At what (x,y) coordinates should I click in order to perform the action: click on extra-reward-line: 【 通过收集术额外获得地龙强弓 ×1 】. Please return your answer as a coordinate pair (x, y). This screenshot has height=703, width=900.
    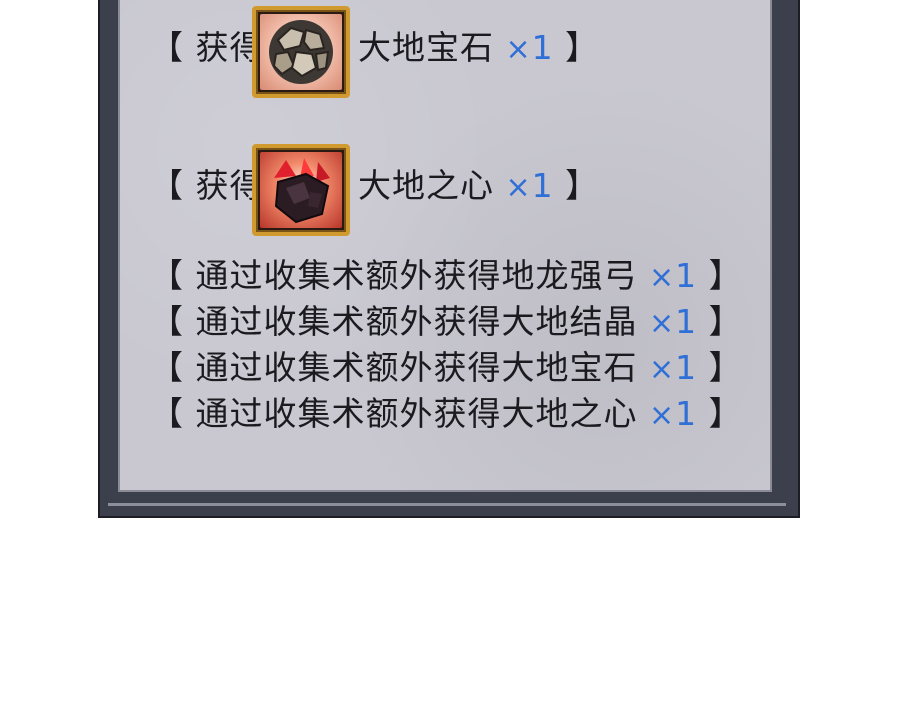
    Looking at the image, I should click on (446, 277).